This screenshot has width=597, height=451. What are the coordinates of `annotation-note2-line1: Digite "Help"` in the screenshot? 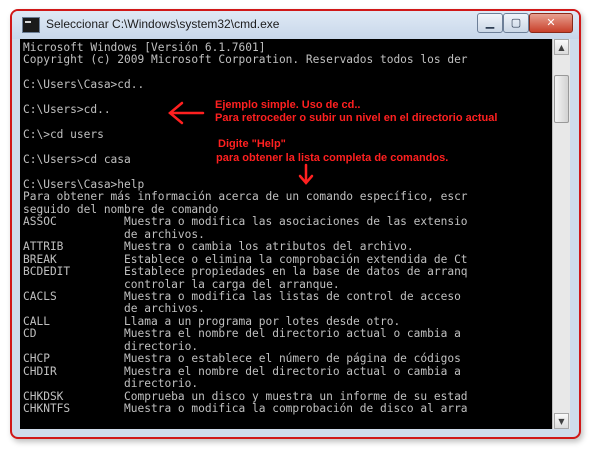 It's located at (252, 144).